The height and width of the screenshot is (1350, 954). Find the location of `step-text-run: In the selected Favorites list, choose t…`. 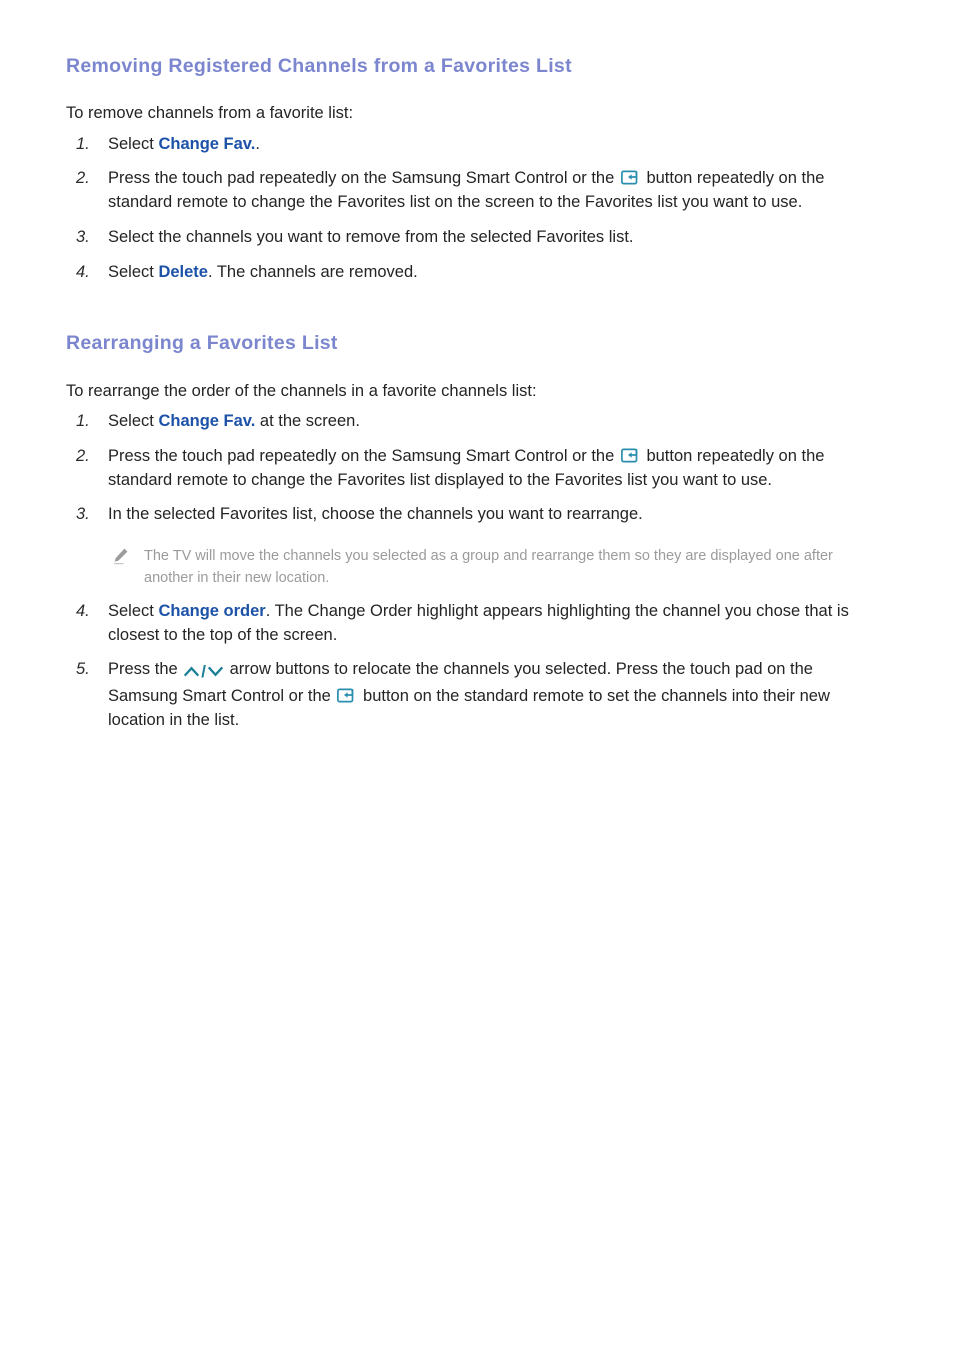

step-text-run: In the selected Favorites list, choose t… is located at coordinates (375, 514).